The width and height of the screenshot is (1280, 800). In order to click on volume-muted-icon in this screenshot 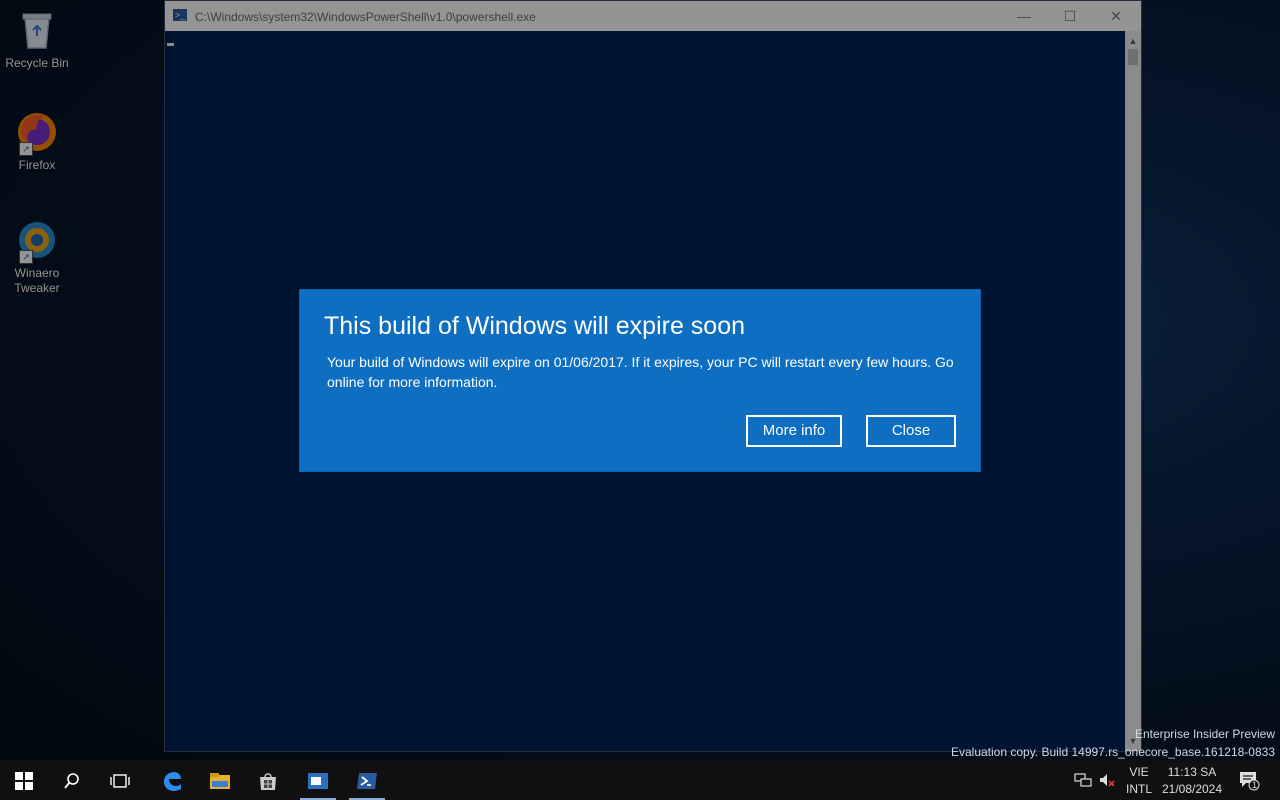, I will do `click(1107, 780)`.